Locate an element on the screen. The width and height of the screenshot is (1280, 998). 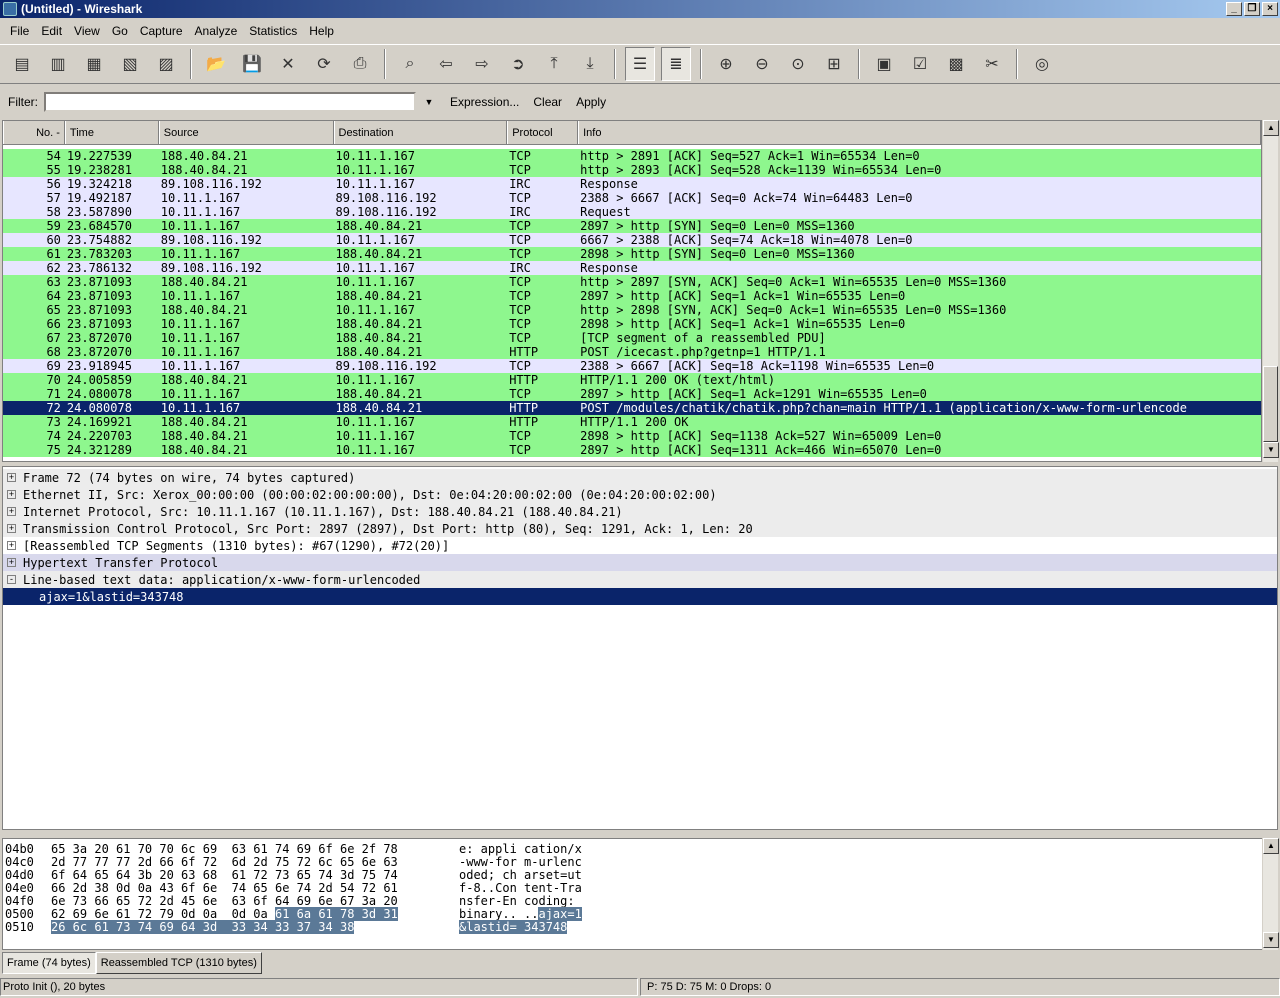
menu-go: Go is located at coordinates (120, 31).